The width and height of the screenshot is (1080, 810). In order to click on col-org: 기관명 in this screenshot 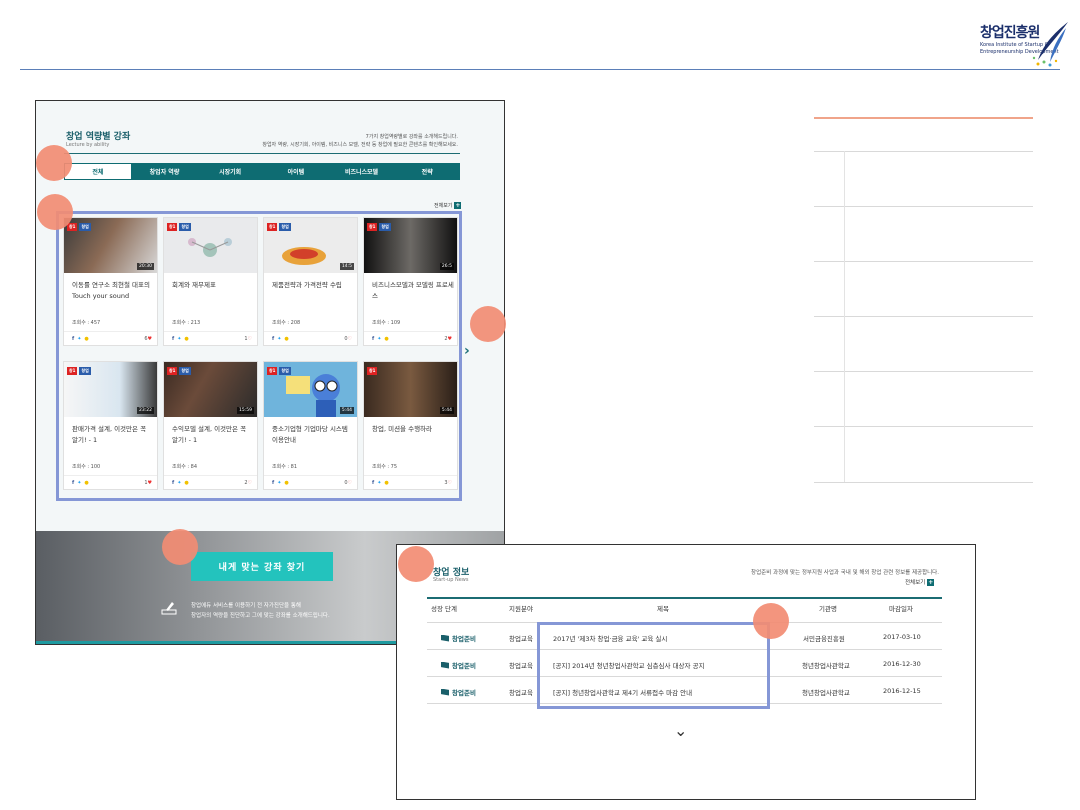, I will do `click(828, 609)`.